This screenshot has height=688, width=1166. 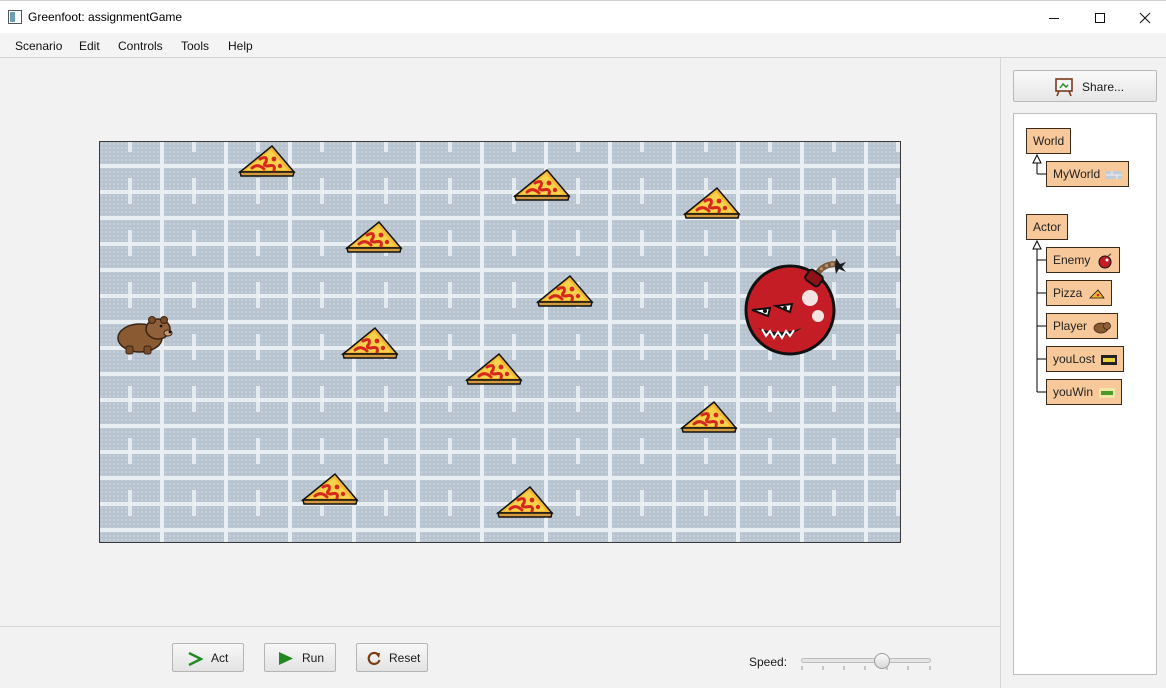 I want to click on class-enemy: Enemy, so click(x=1083, y=260).